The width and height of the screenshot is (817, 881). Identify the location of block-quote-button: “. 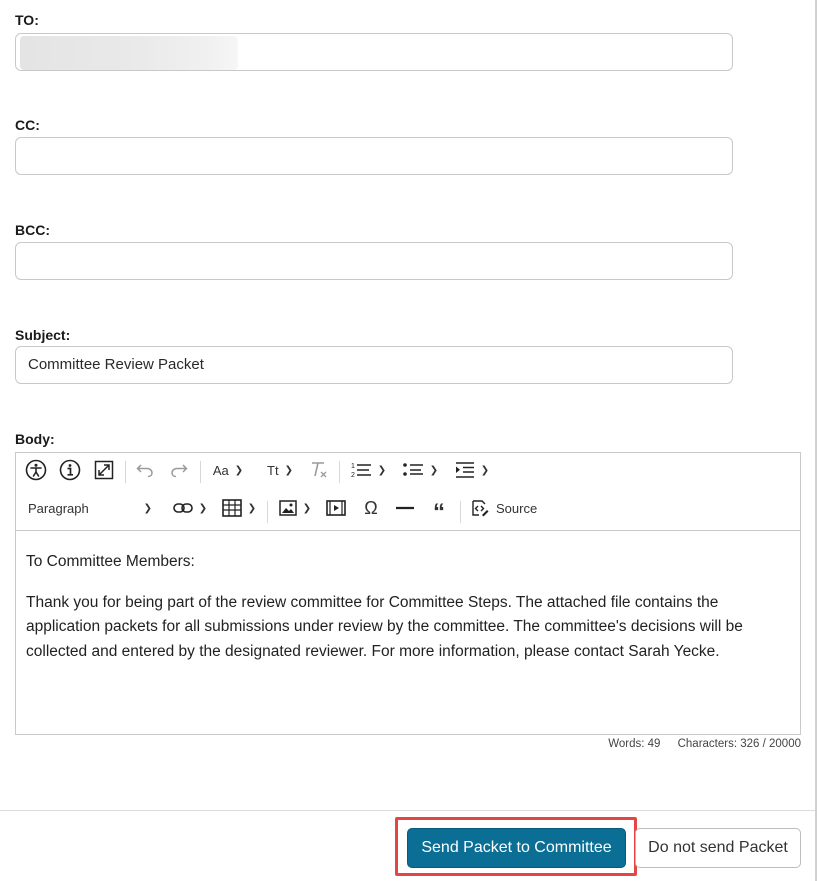
(439, 509).